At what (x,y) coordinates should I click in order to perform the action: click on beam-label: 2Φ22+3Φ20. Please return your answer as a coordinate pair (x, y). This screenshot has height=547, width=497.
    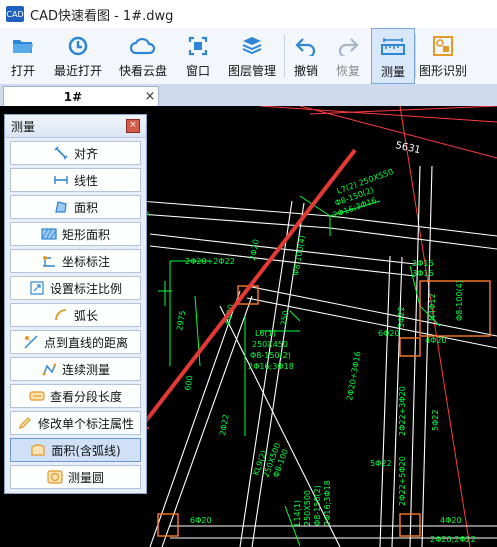
    Looking at the image, I should click on (402, 411).